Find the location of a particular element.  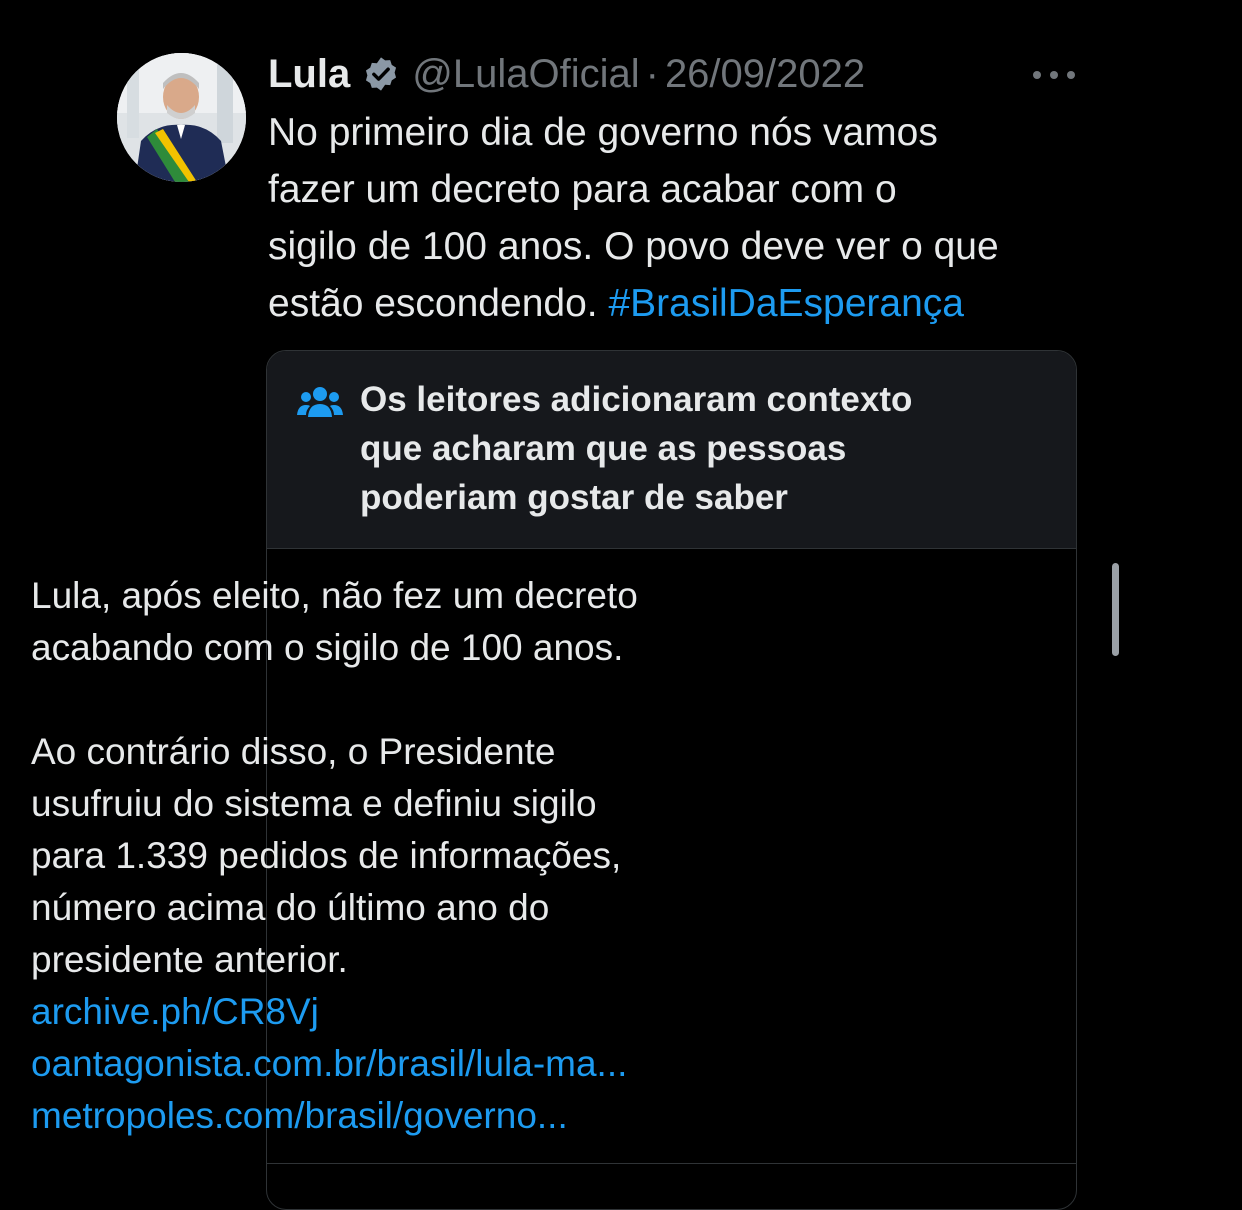

tweet-line: No primeiro dia de governo nós vamos is located at coordinates (603, 132).